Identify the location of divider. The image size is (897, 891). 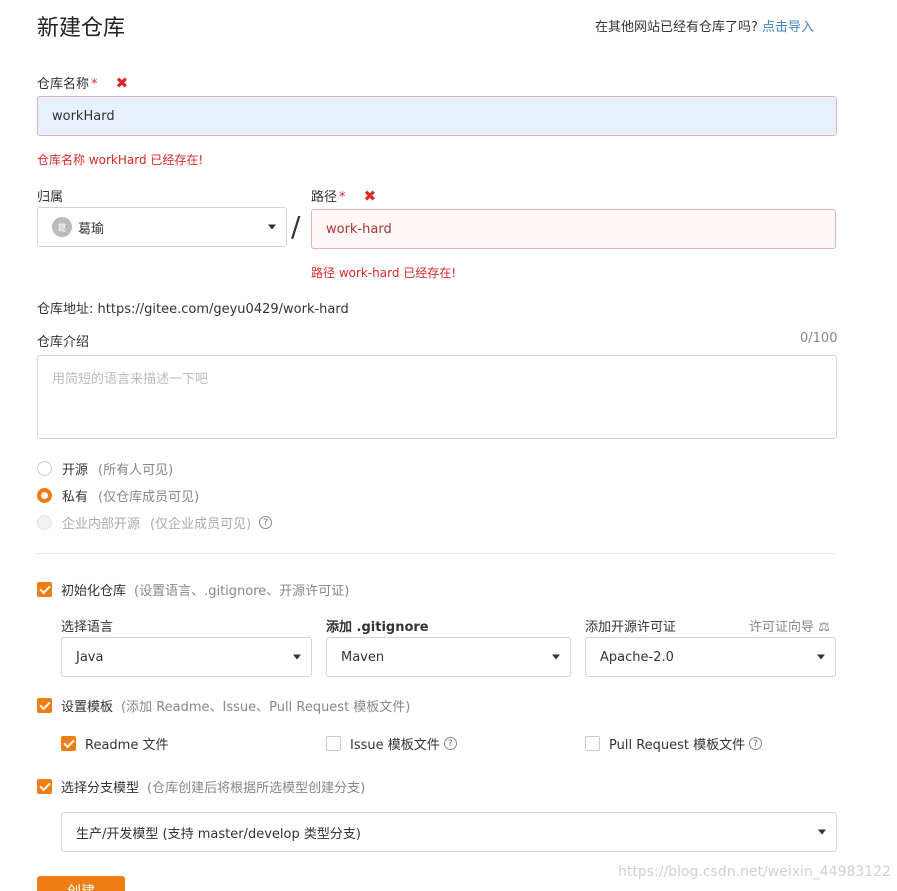
(436, 553).